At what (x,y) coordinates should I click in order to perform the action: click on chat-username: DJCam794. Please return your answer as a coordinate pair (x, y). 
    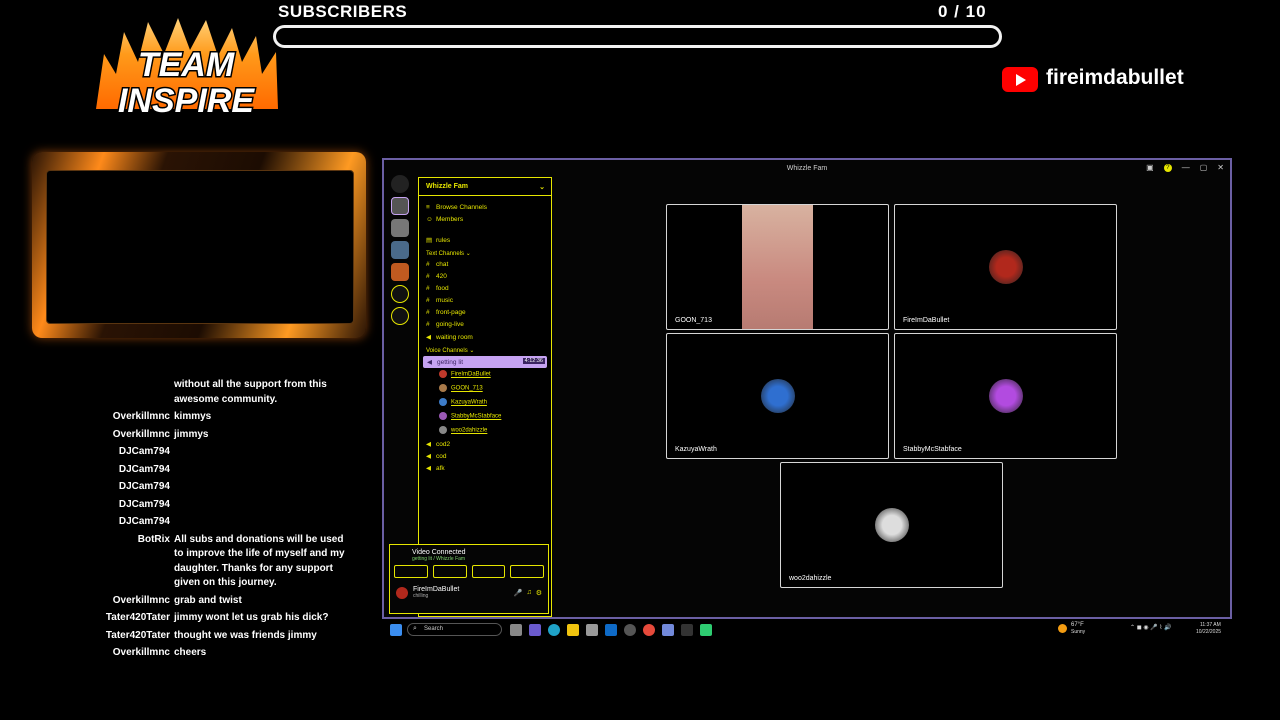
    Looking at the image, I should click on (144, 486).